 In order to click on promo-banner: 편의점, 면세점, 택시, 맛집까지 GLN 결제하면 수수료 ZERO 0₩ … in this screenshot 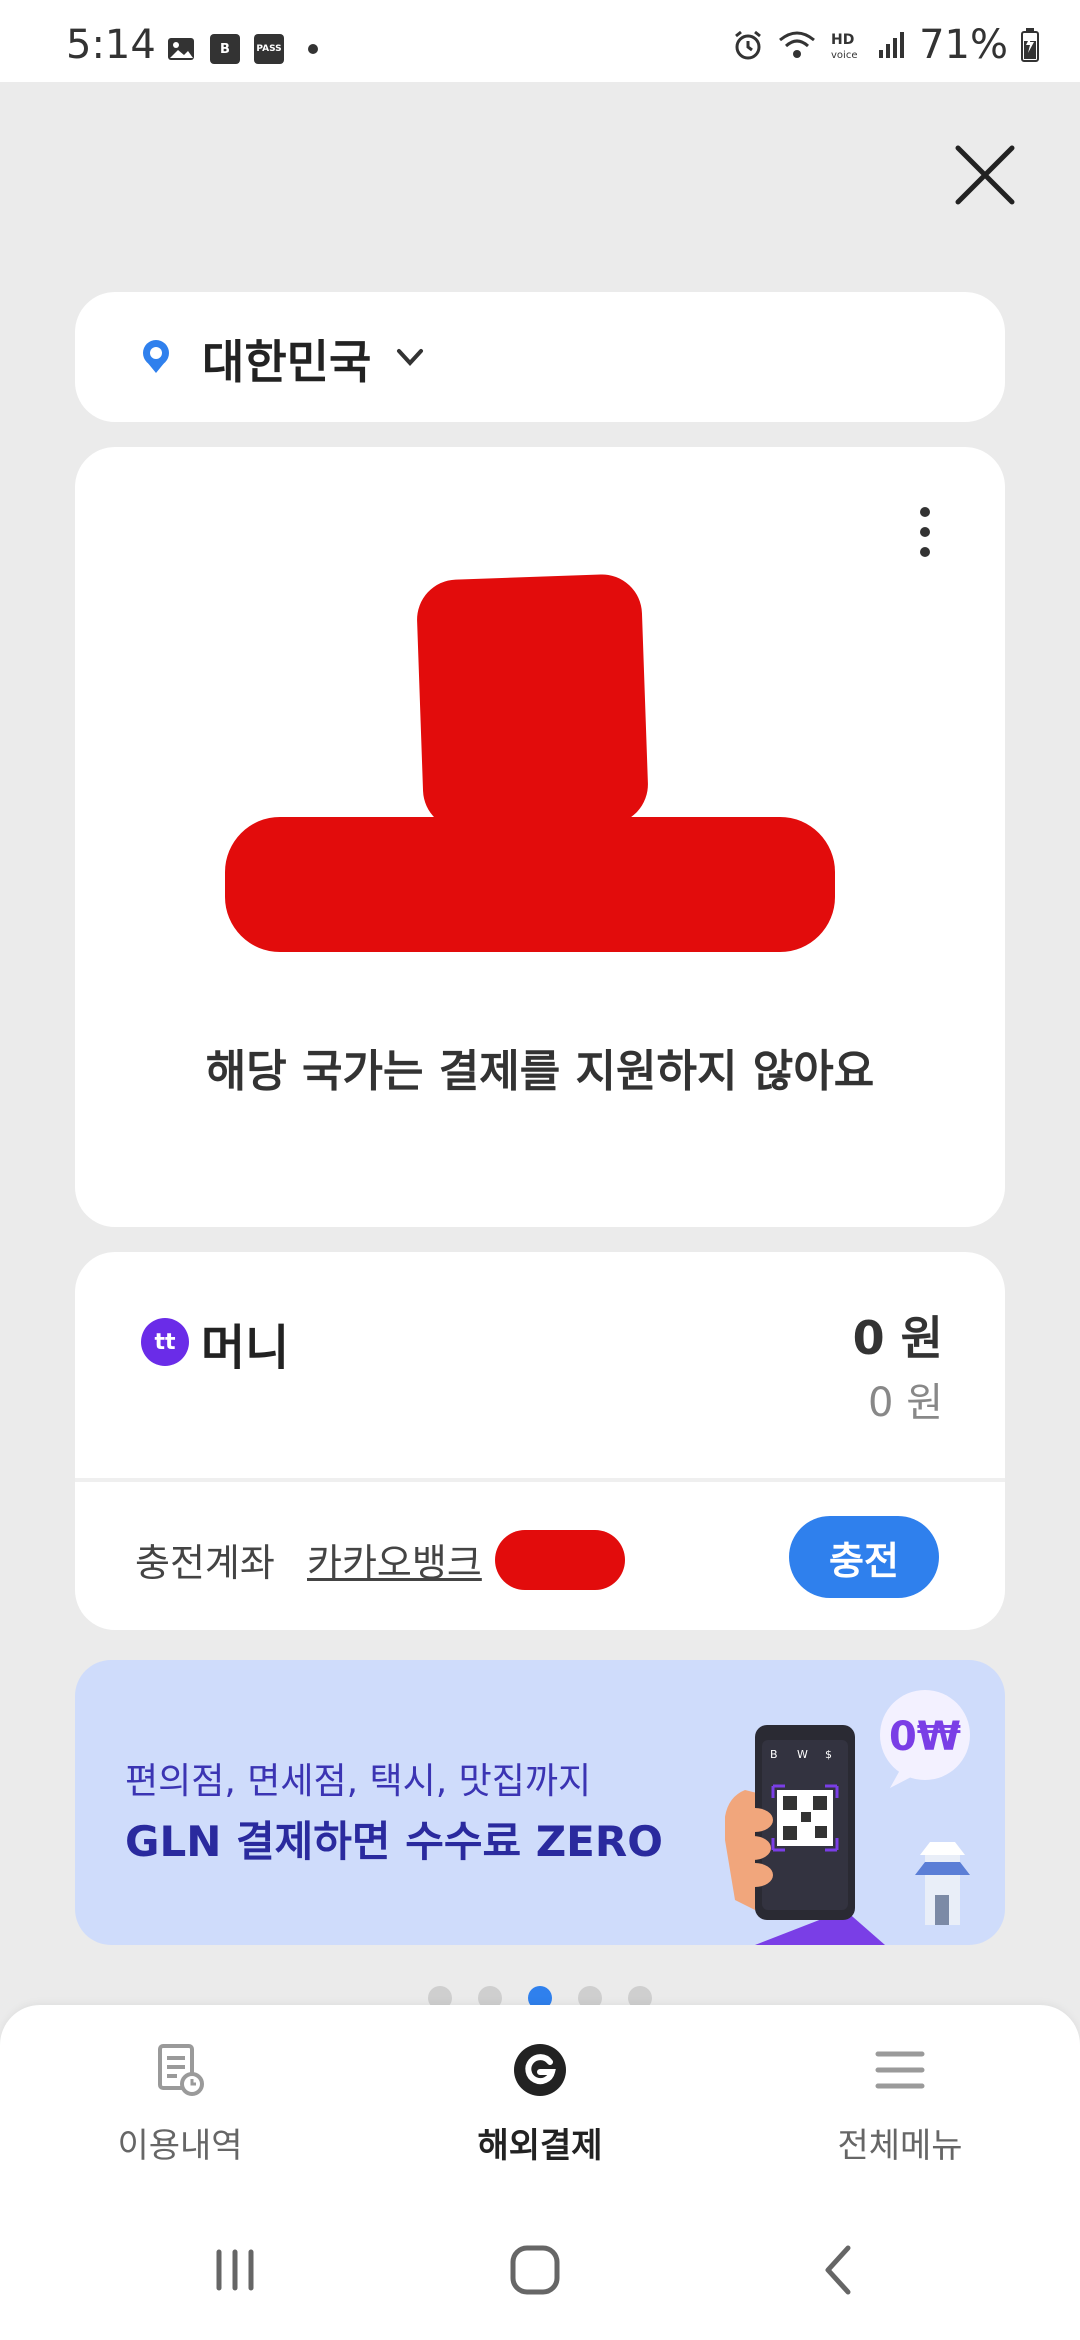, I will do `click(540, 1802)`.